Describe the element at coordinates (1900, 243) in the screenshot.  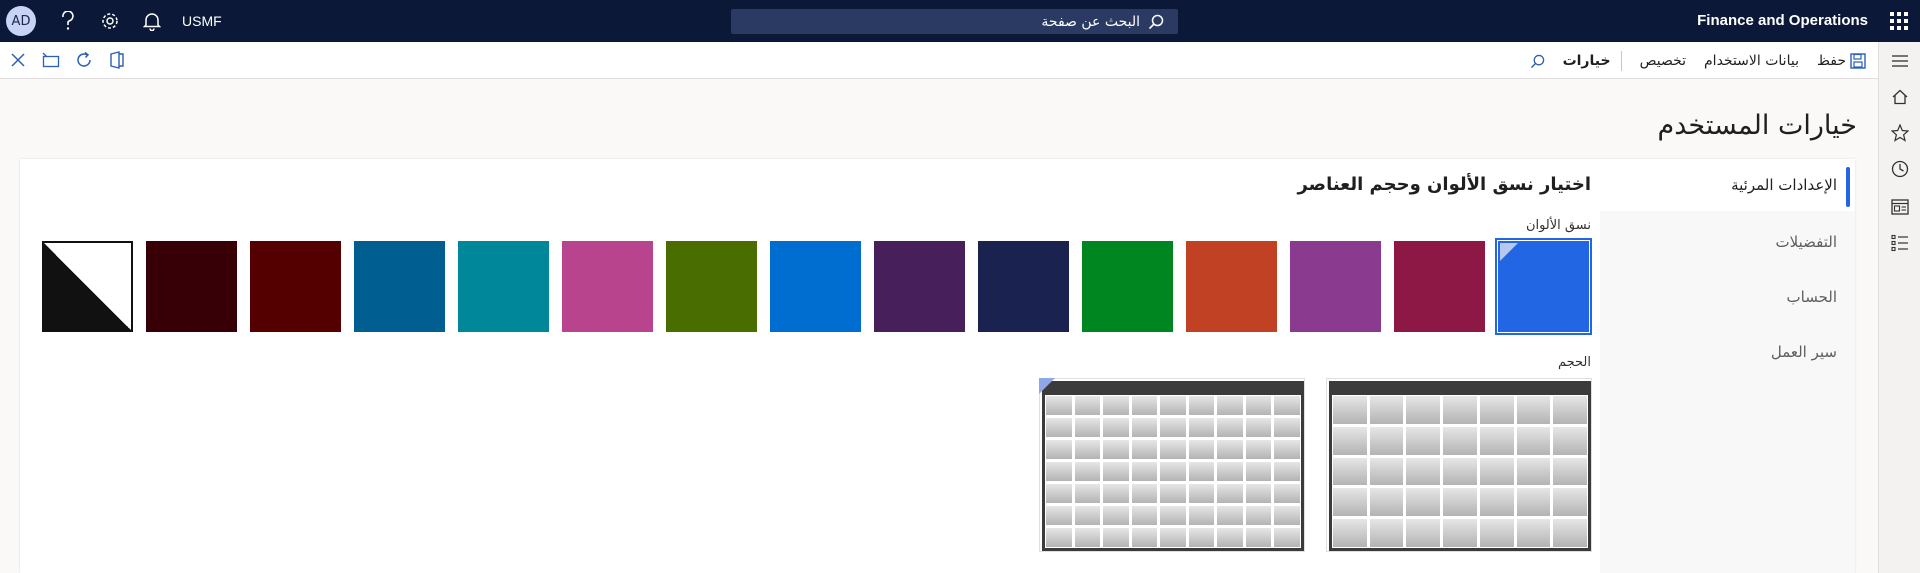
I see `list-icon` at that location.